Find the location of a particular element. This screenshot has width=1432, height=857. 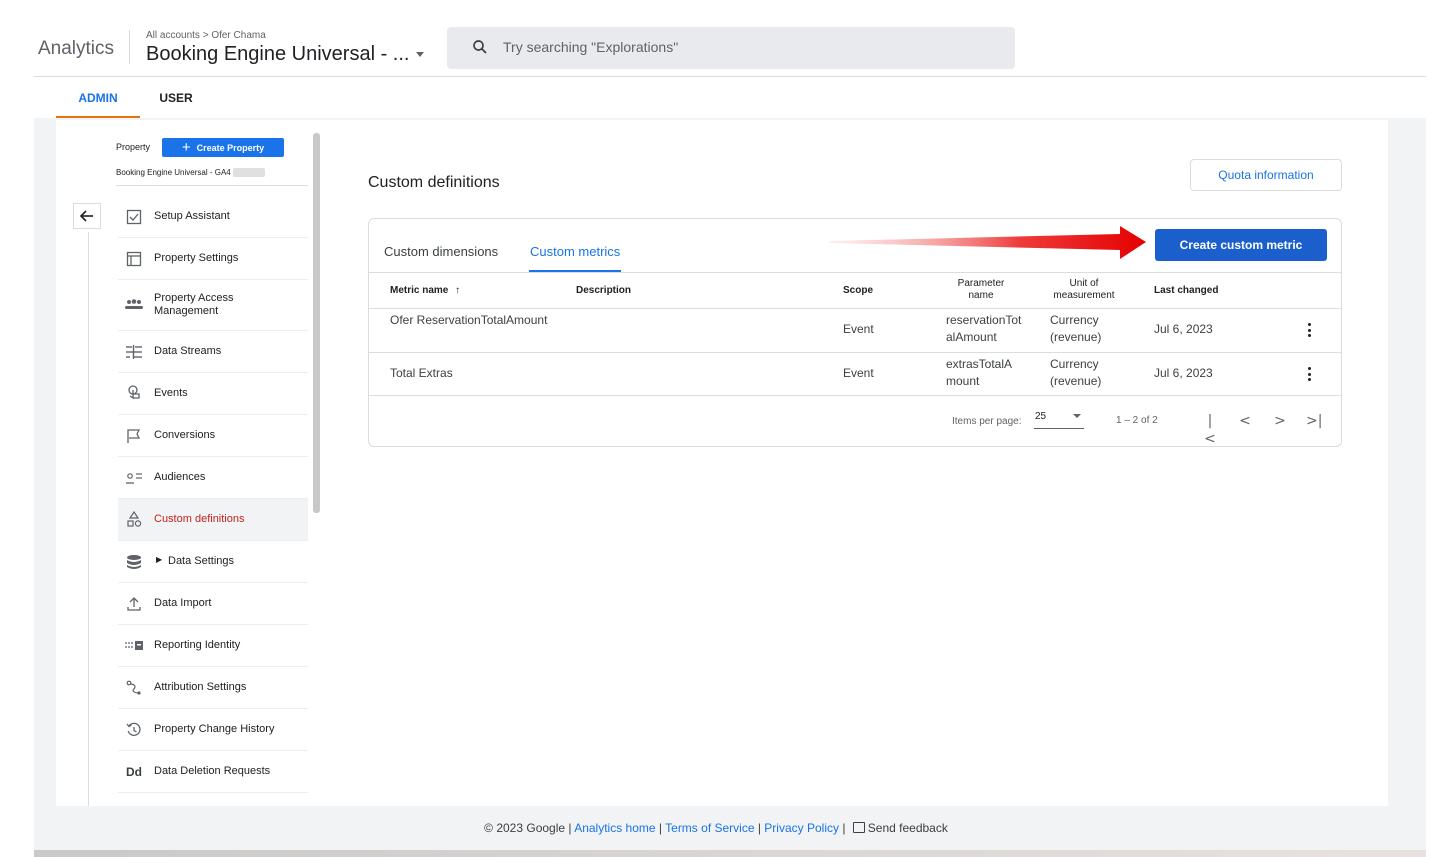

header-divider is located at coordinates (730, 76).